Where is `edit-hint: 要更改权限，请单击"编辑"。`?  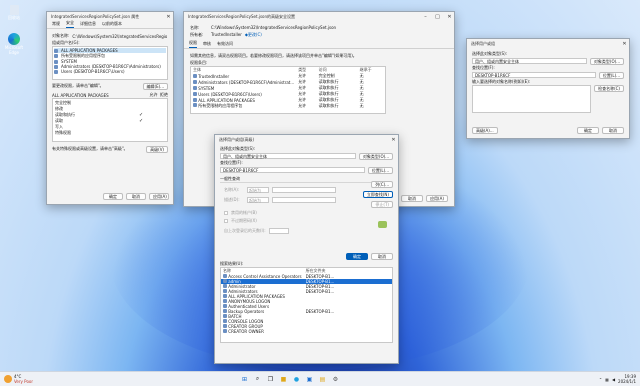
edit-hint: 要更改权限，请单击"编辑"。 is located at coordinates (78, 85).